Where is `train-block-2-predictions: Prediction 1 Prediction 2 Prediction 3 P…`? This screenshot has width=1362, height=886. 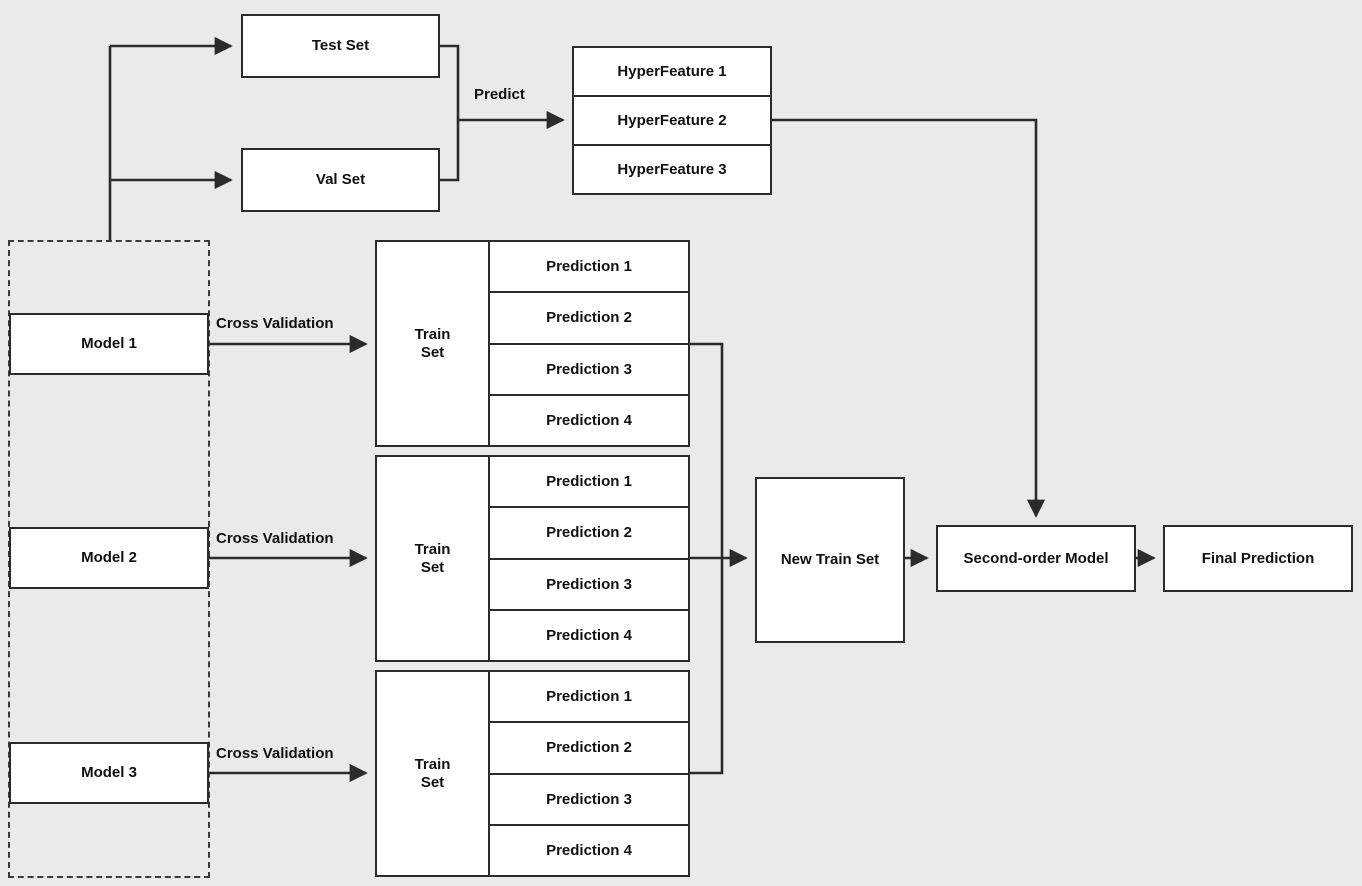 train-block-2-predictions: Prediction 1 Prediction 2 Prediction 3 P… is located at coordinates (589, 558).